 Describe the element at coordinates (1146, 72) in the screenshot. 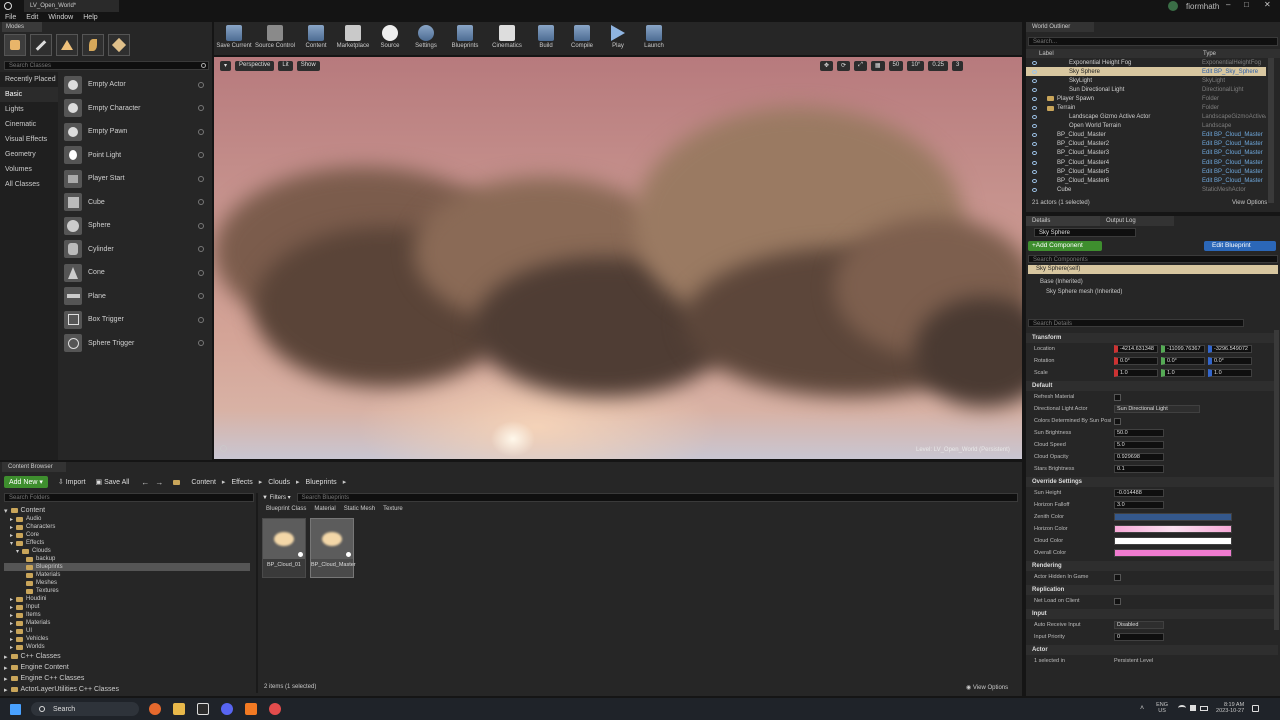

I see `outliner-row-selected: Sky Sphere Edit BP_Sky_Sphere` at that location.